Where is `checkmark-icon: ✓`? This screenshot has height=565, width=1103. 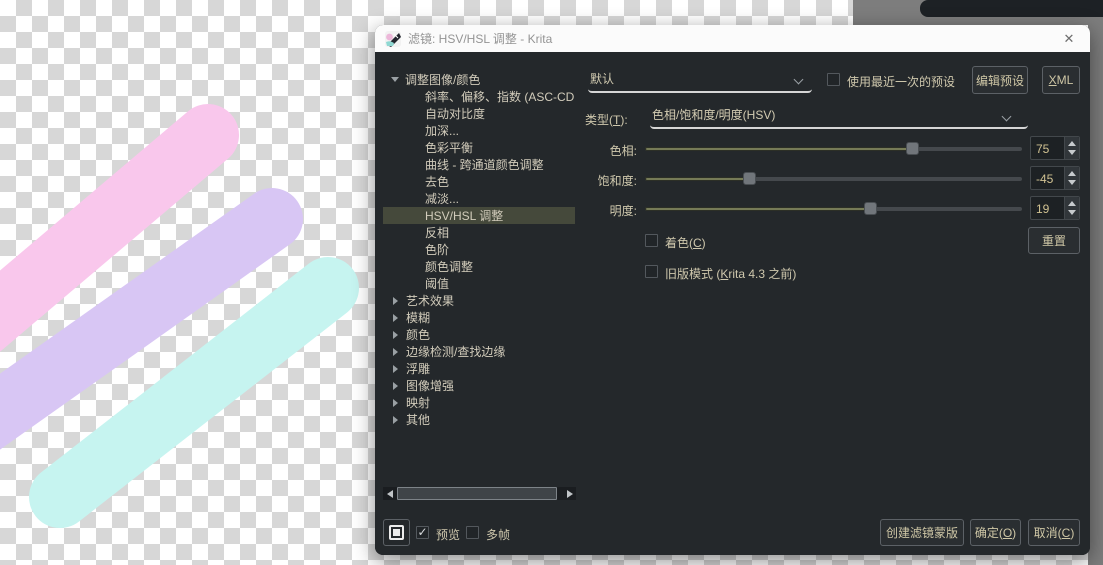 checkmark-icon: ✓ is located at coordinates (422, 532).